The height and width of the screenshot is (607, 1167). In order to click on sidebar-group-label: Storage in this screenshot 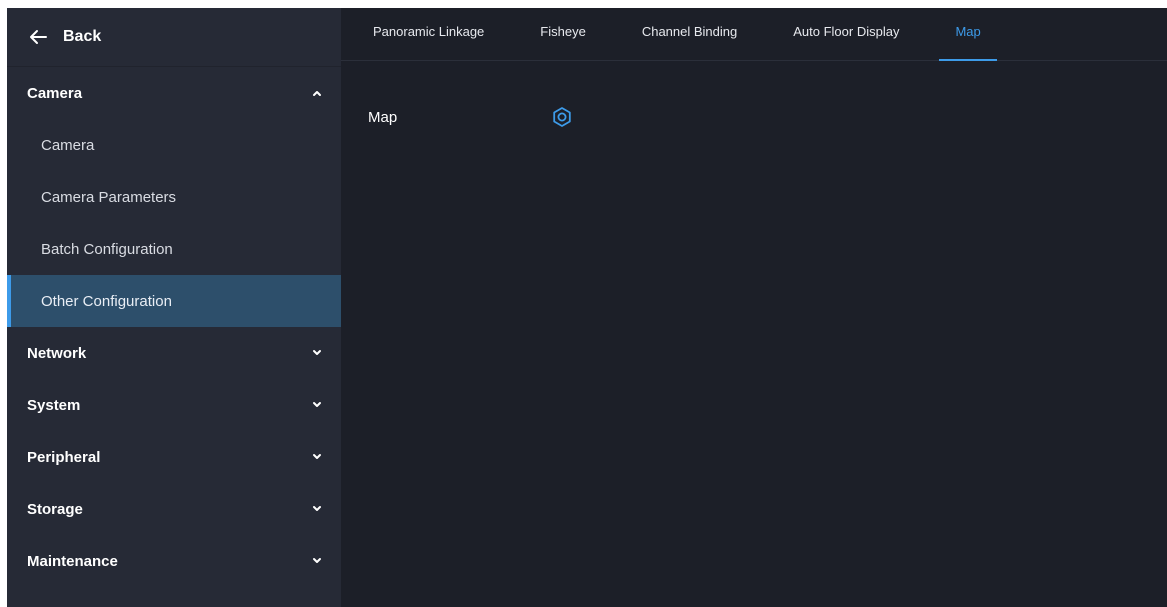, I will do `click(55, 509)`.